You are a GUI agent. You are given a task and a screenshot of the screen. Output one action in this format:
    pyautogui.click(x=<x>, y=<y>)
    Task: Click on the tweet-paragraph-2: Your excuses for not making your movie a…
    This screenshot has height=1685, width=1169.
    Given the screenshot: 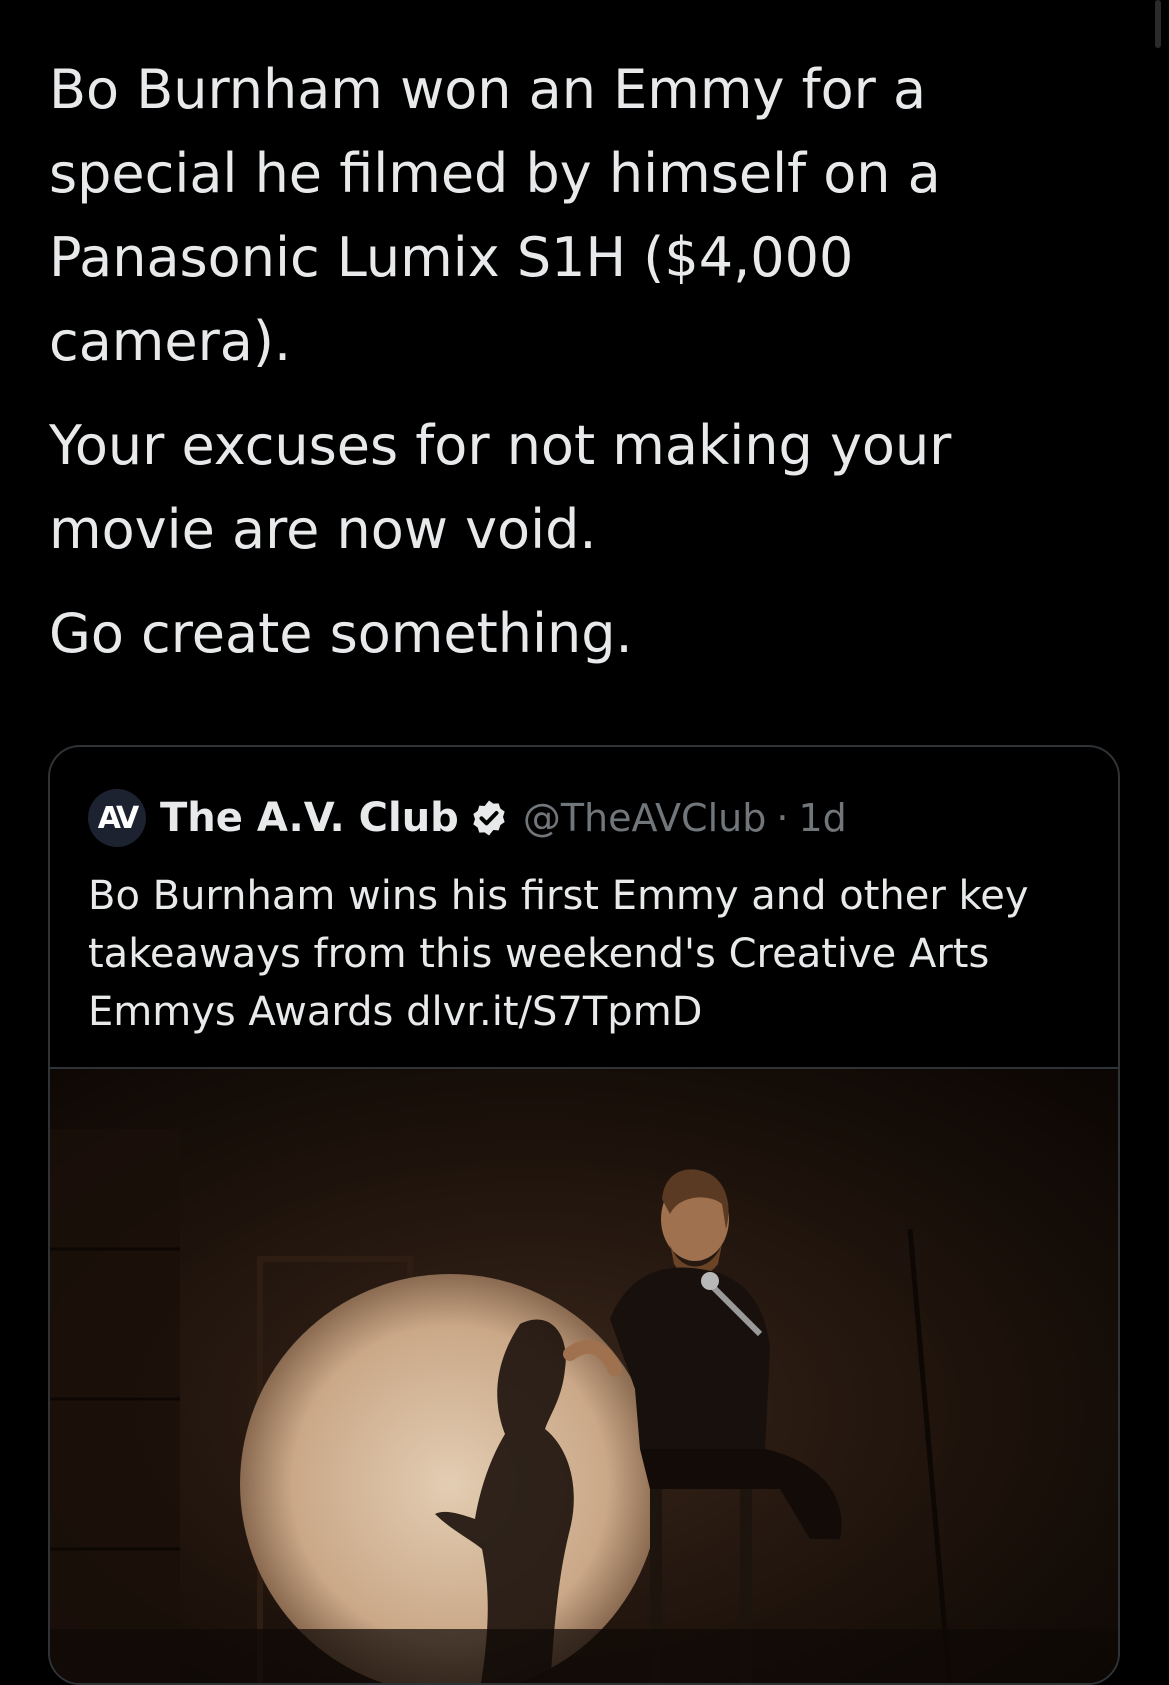 What is the action you would take?
    pyautogui.click(x=500, y=487)
    